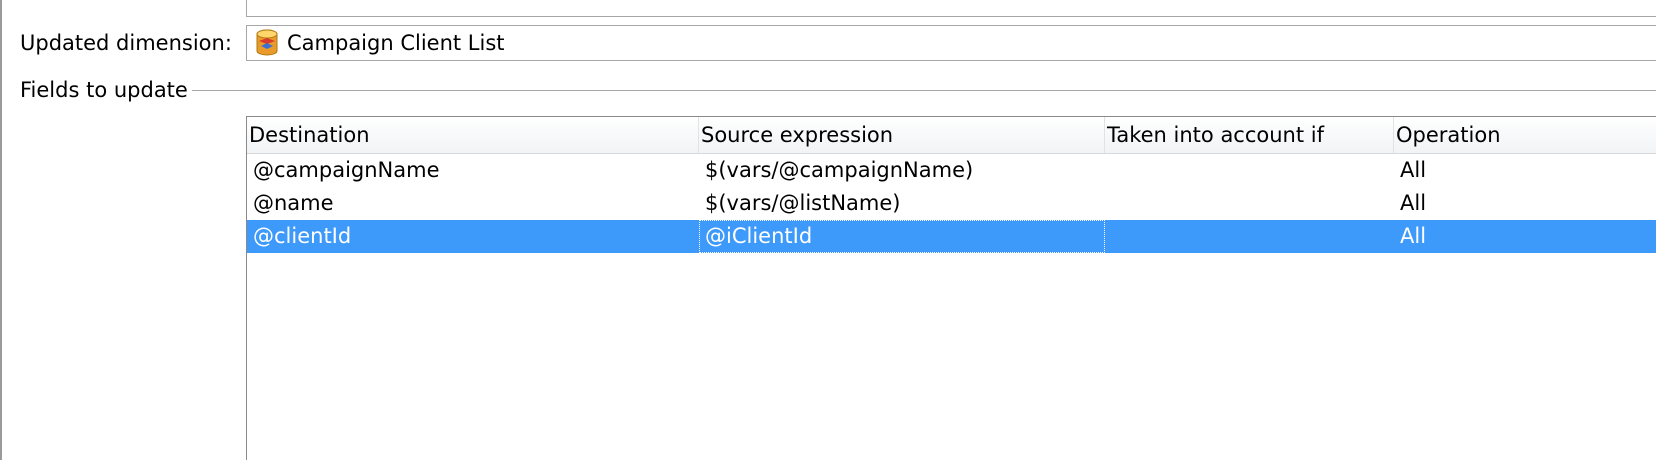 The width and height of the screenshot is (1656, 460). What do you see at coordinates (902, 135) in the screenshot?
I see `column-header-source-expression: Source expression` at bounding box center [902, 135].